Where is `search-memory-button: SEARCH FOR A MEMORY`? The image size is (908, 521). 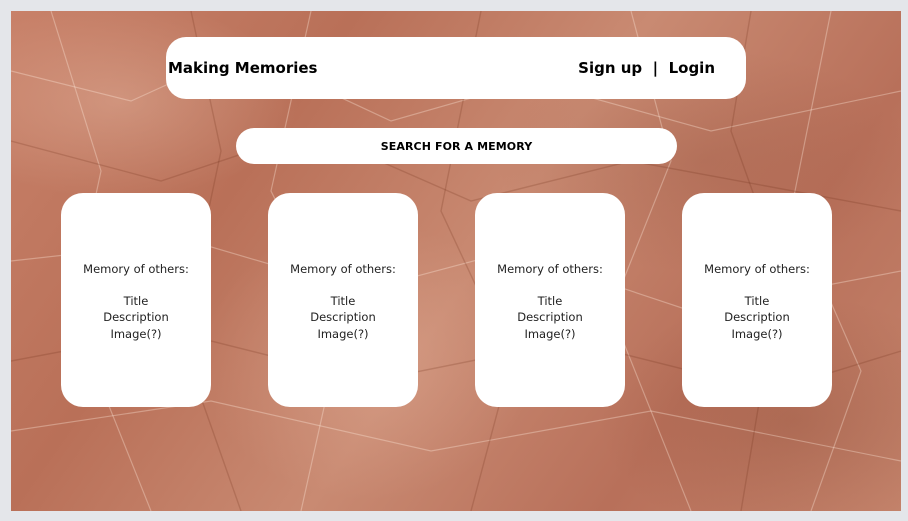 search-memory-button: SEARCH FOR A MEMORY is located at coordinates (456, 146).